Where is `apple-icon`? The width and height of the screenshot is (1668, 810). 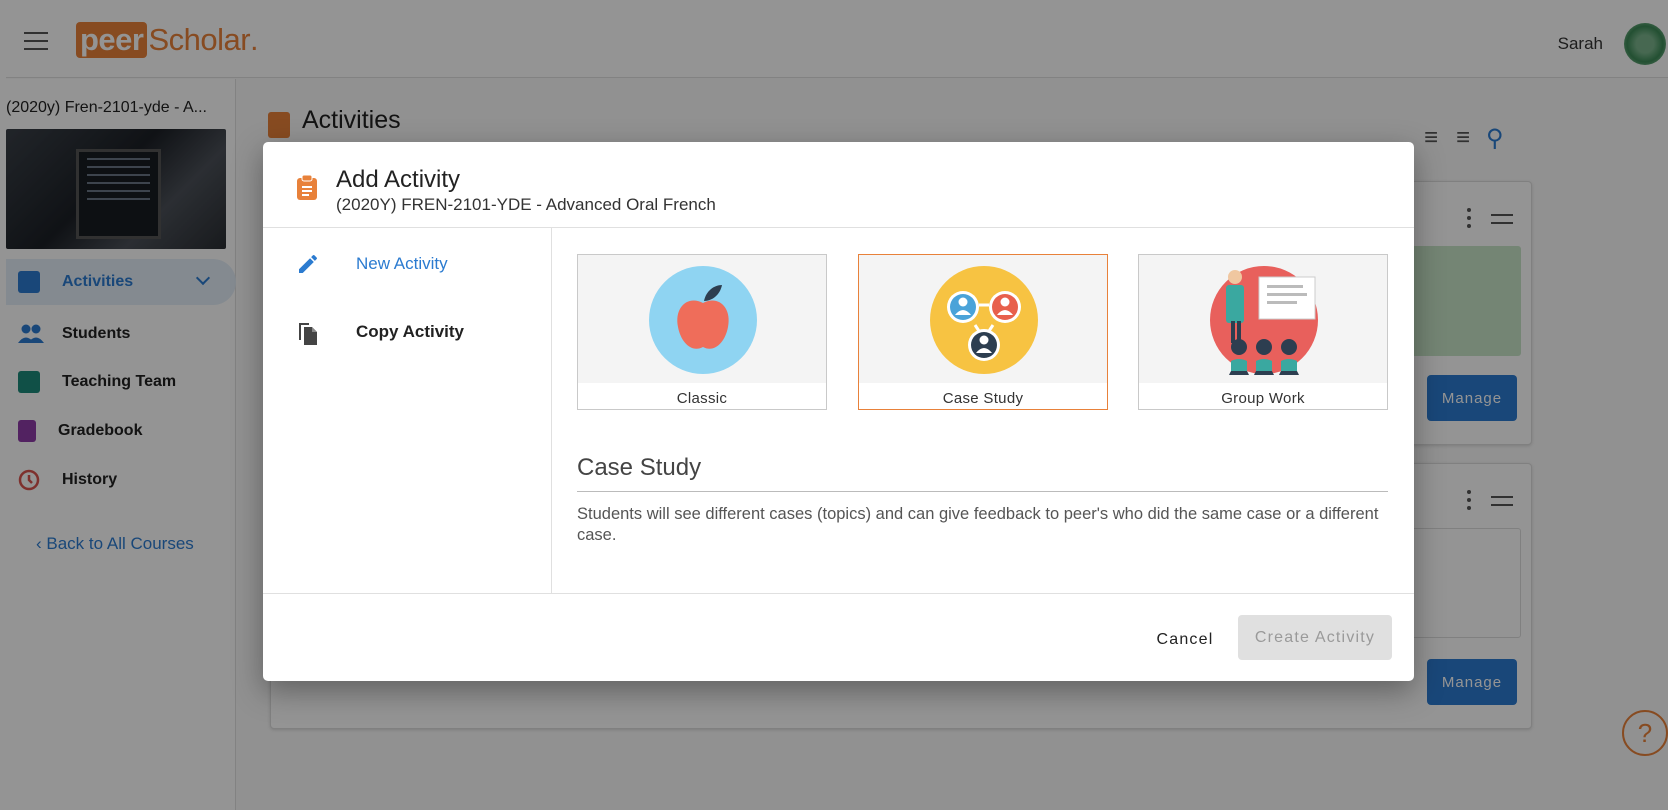 apple-icon is located at coordinates (703, 320).